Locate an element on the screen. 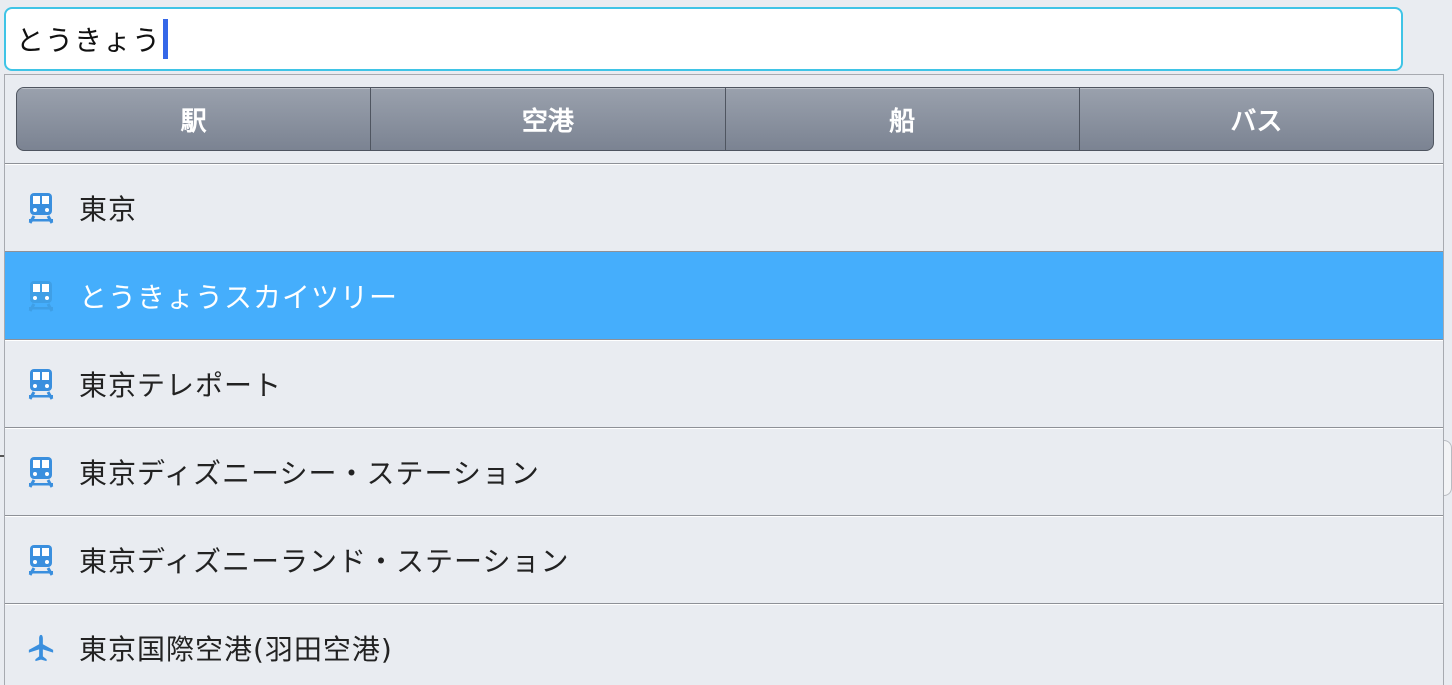  tab-station: 駅 is located at coordinates (194, 119).